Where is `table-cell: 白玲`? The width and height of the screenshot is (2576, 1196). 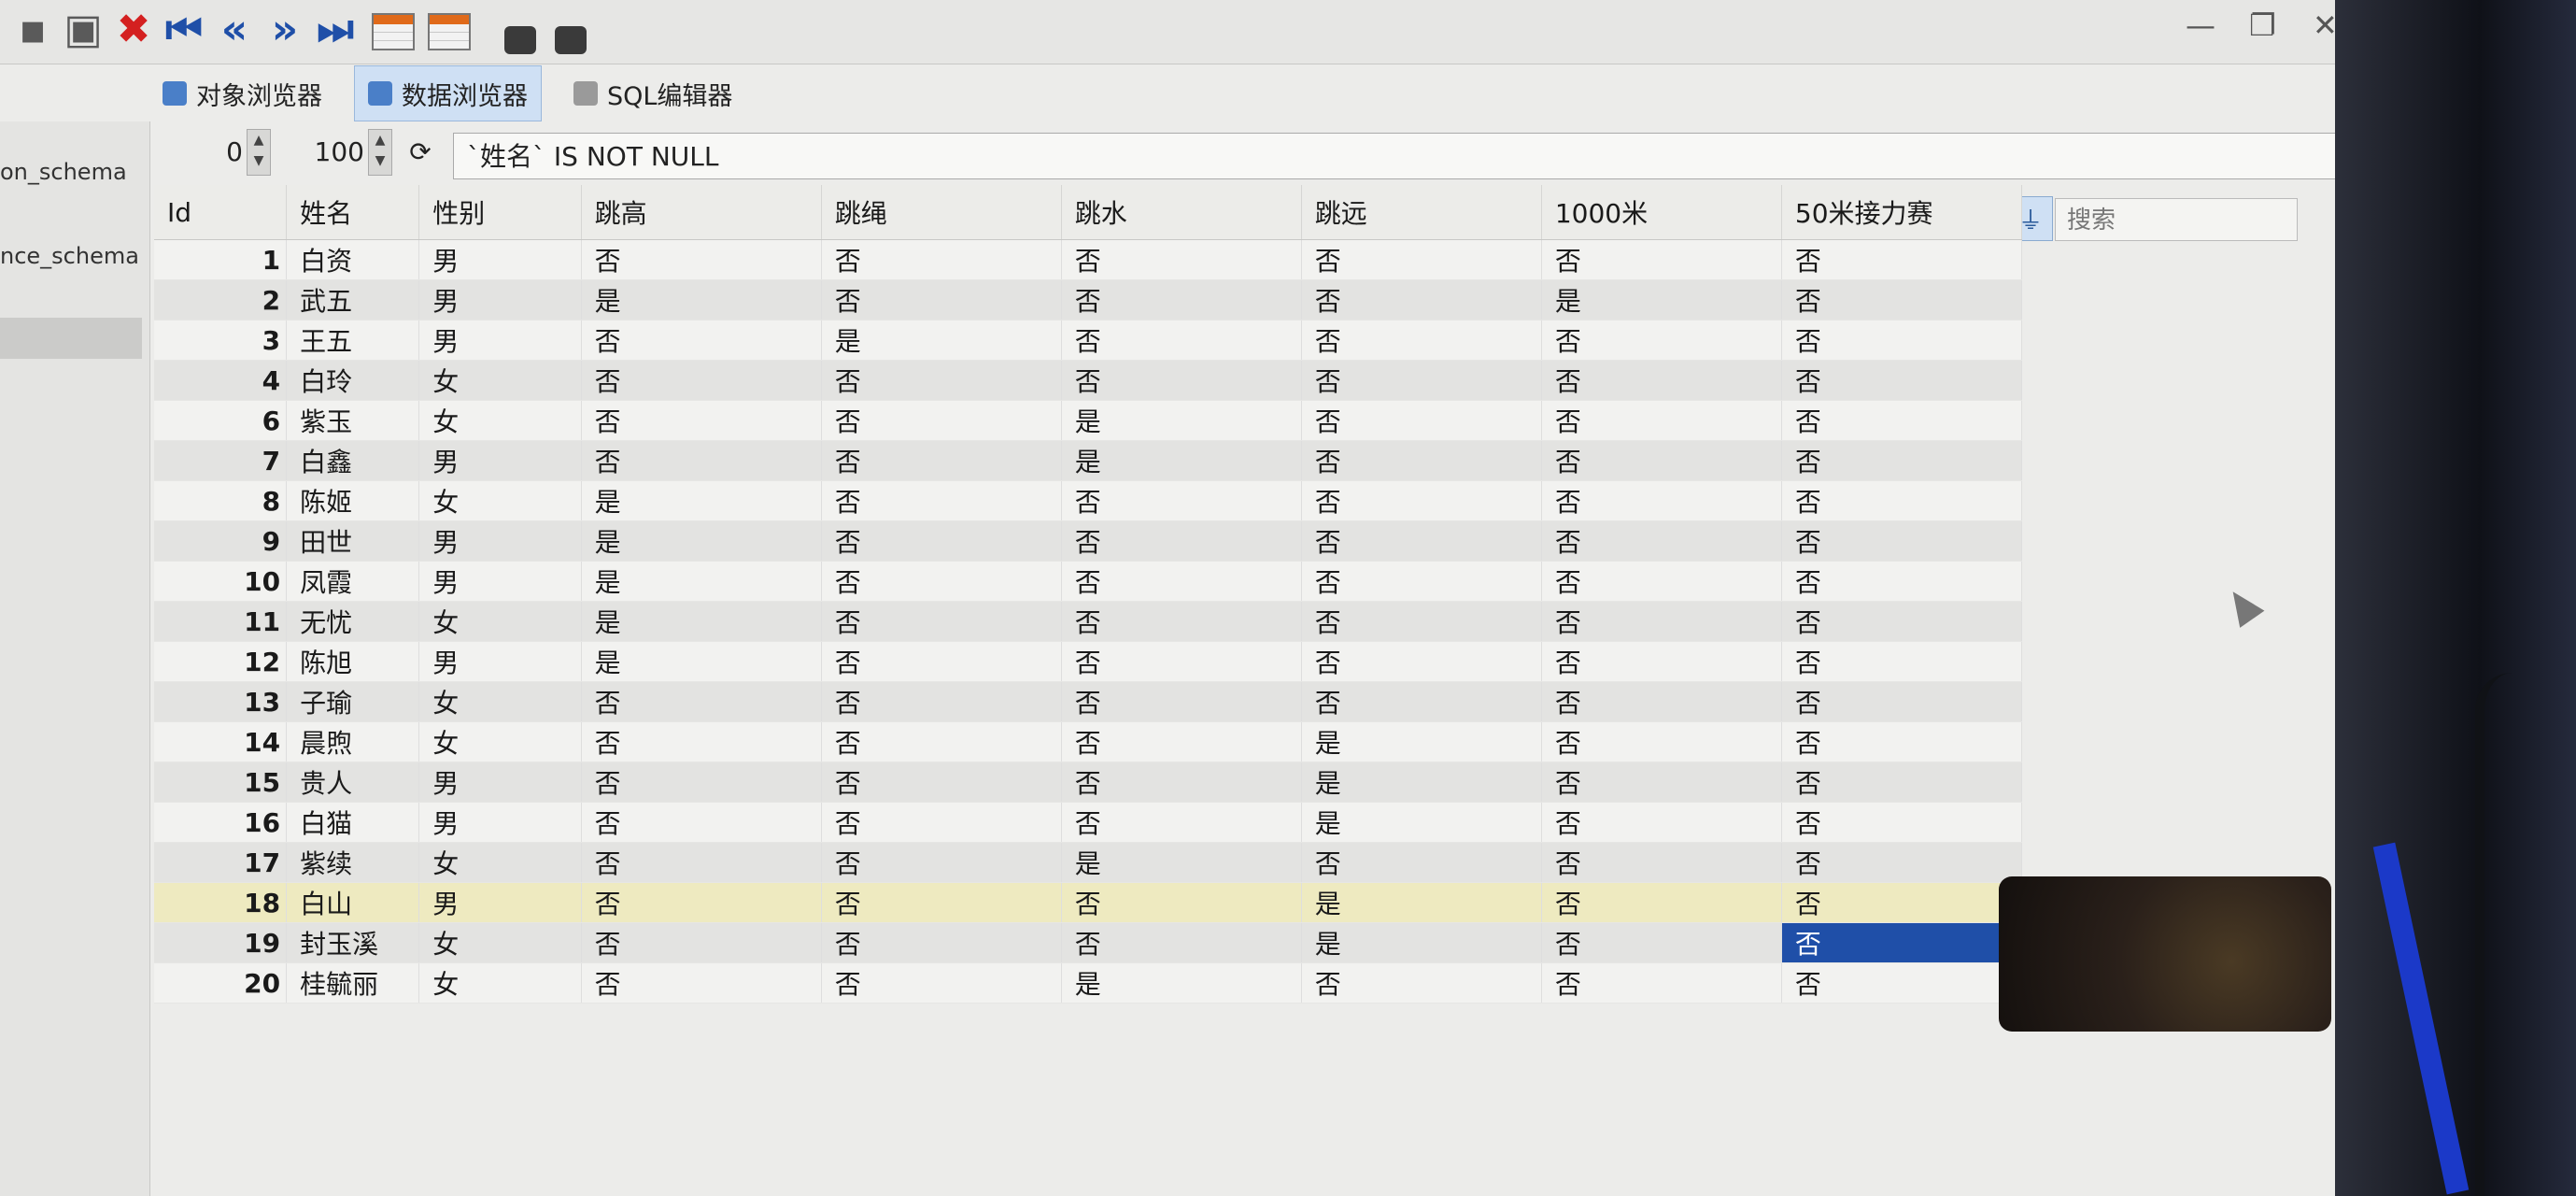 table-cell: 白玲 is located at coordinates (353, 380).